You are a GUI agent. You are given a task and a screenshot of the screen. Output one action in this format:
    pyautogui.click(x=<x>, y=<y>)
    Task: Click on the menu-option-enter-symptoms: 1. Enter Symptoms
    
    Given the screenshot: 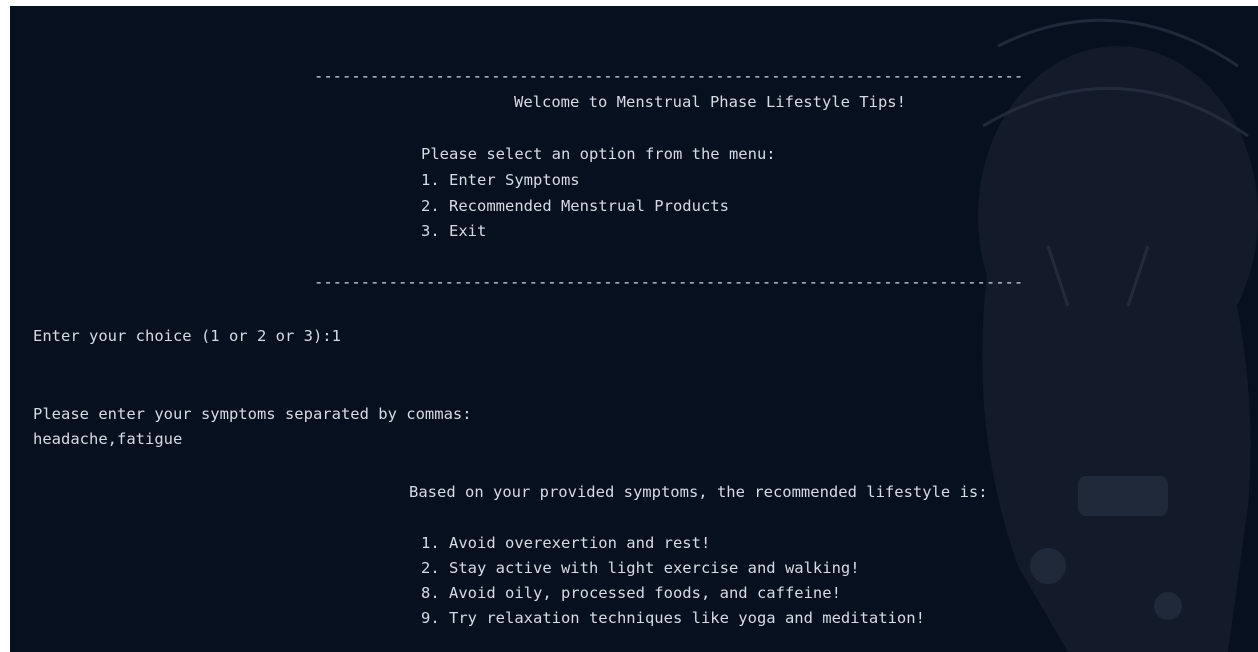 What is the action you would take?
    pyautogui.click(x=500, y=180)
    